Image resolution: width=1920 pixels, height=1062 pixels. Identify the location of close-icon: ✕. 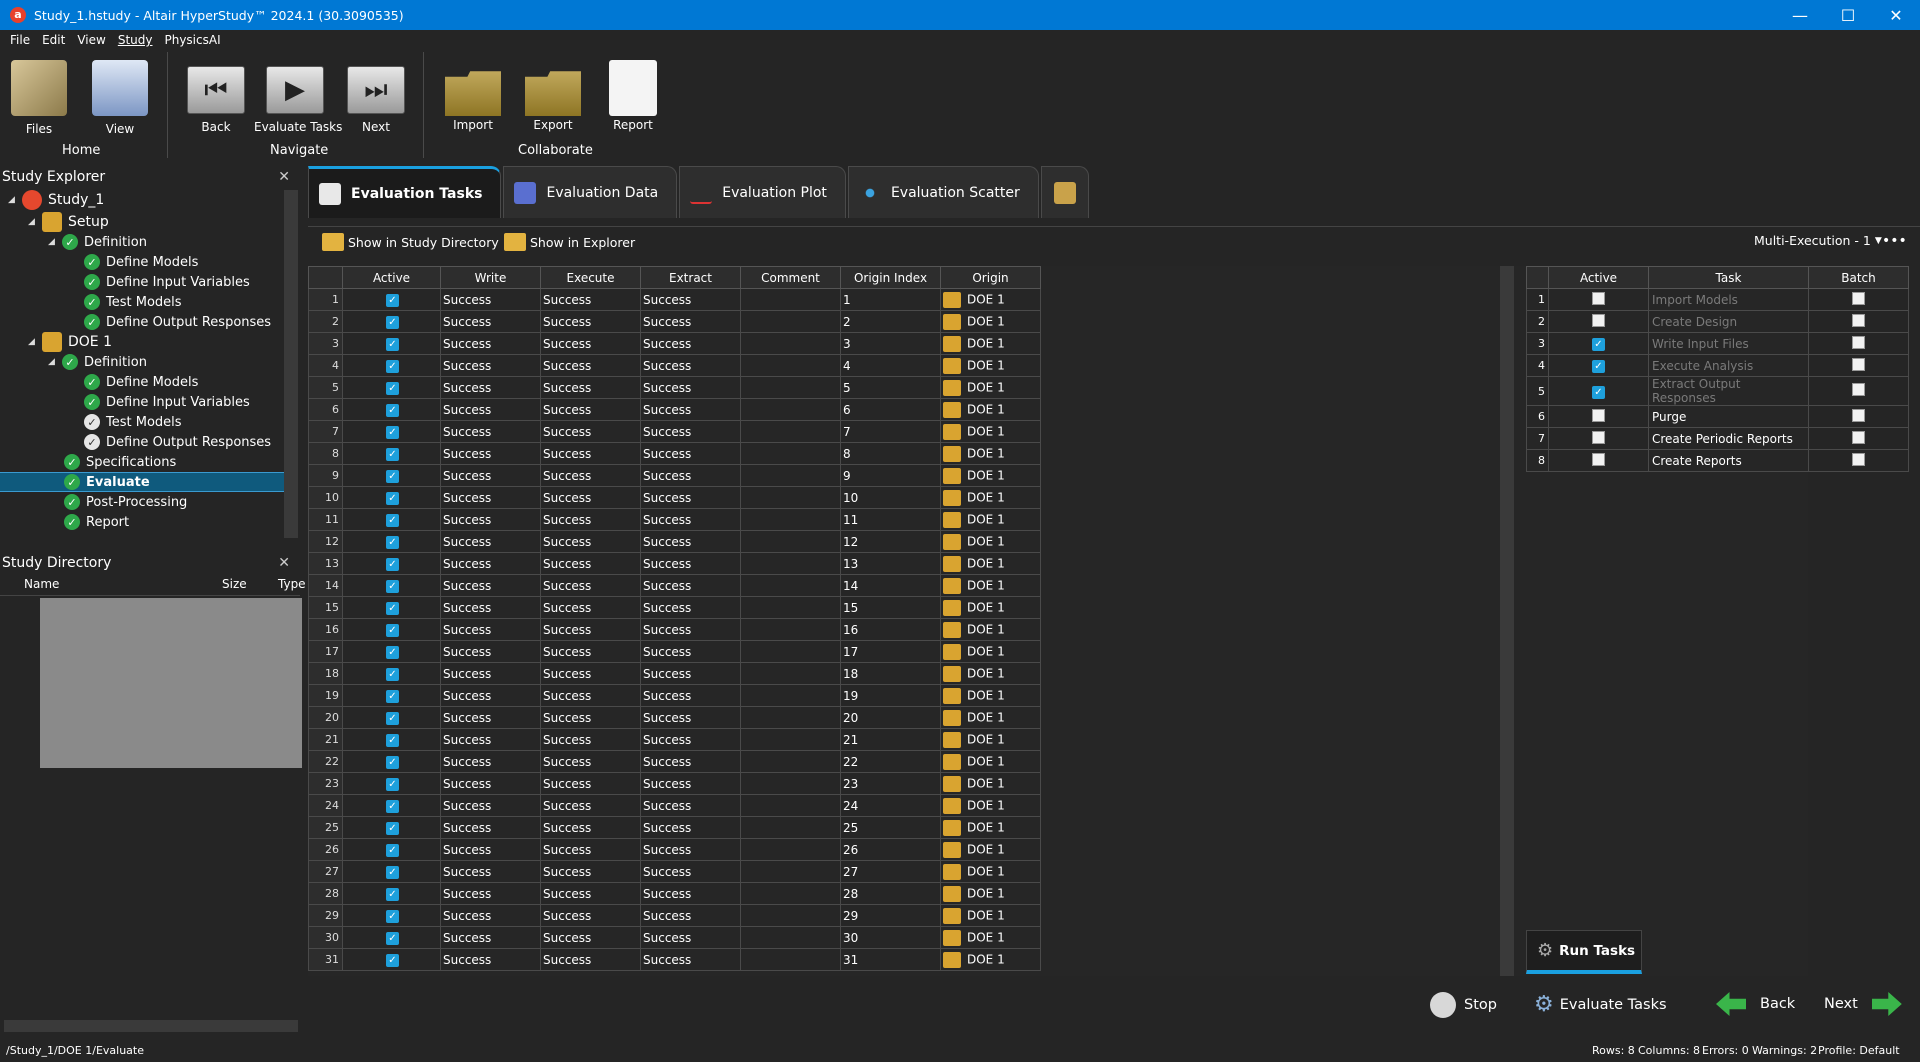
(284, 563).